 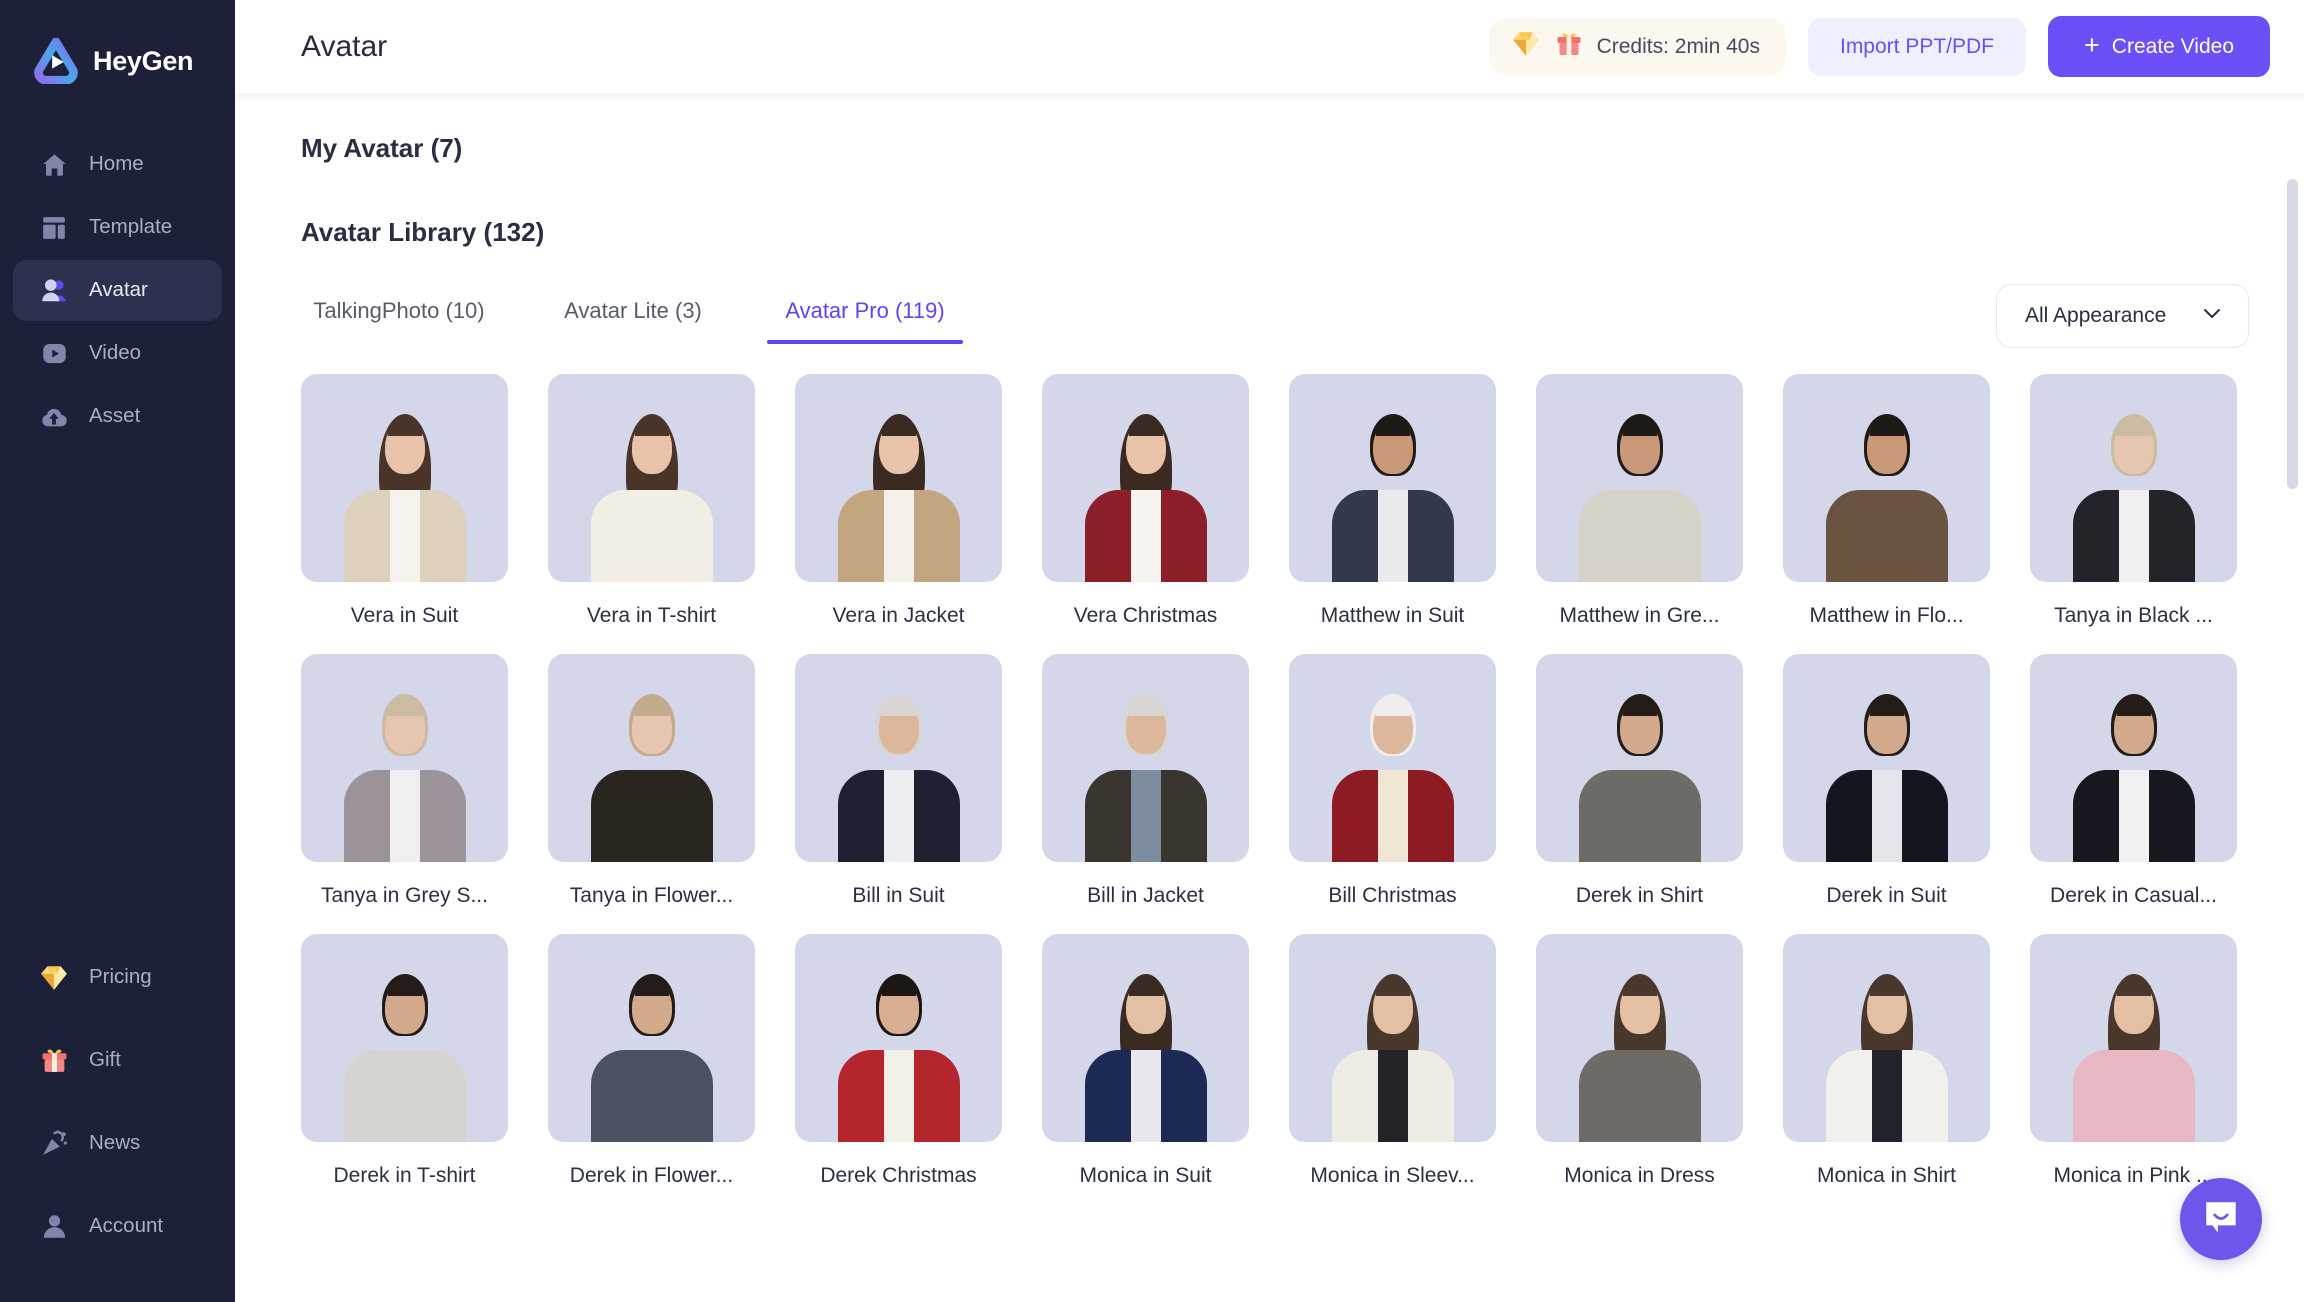 I want to click on sidebar-item-label: Avatar, so click(x=118, y=290).